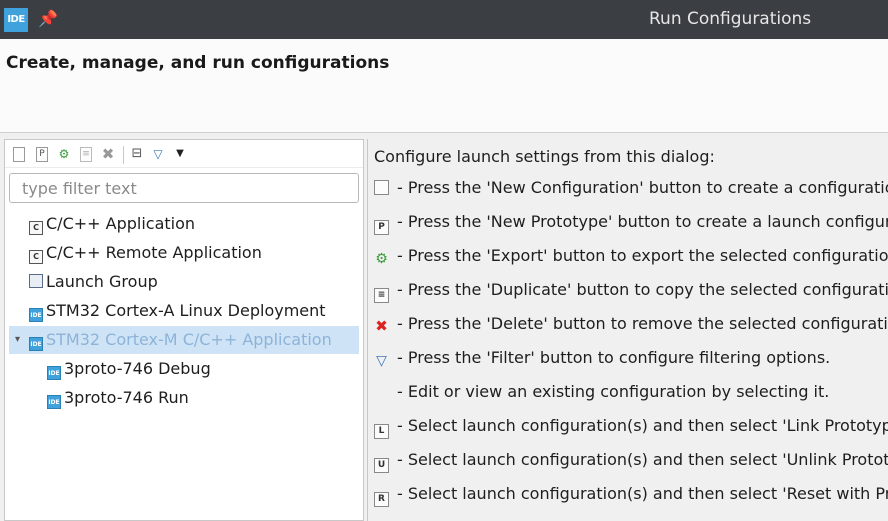 Image resolution: width=888 pixels, height=521 pixels. I want to click on pin-icon: 📌, so click(48, 18).